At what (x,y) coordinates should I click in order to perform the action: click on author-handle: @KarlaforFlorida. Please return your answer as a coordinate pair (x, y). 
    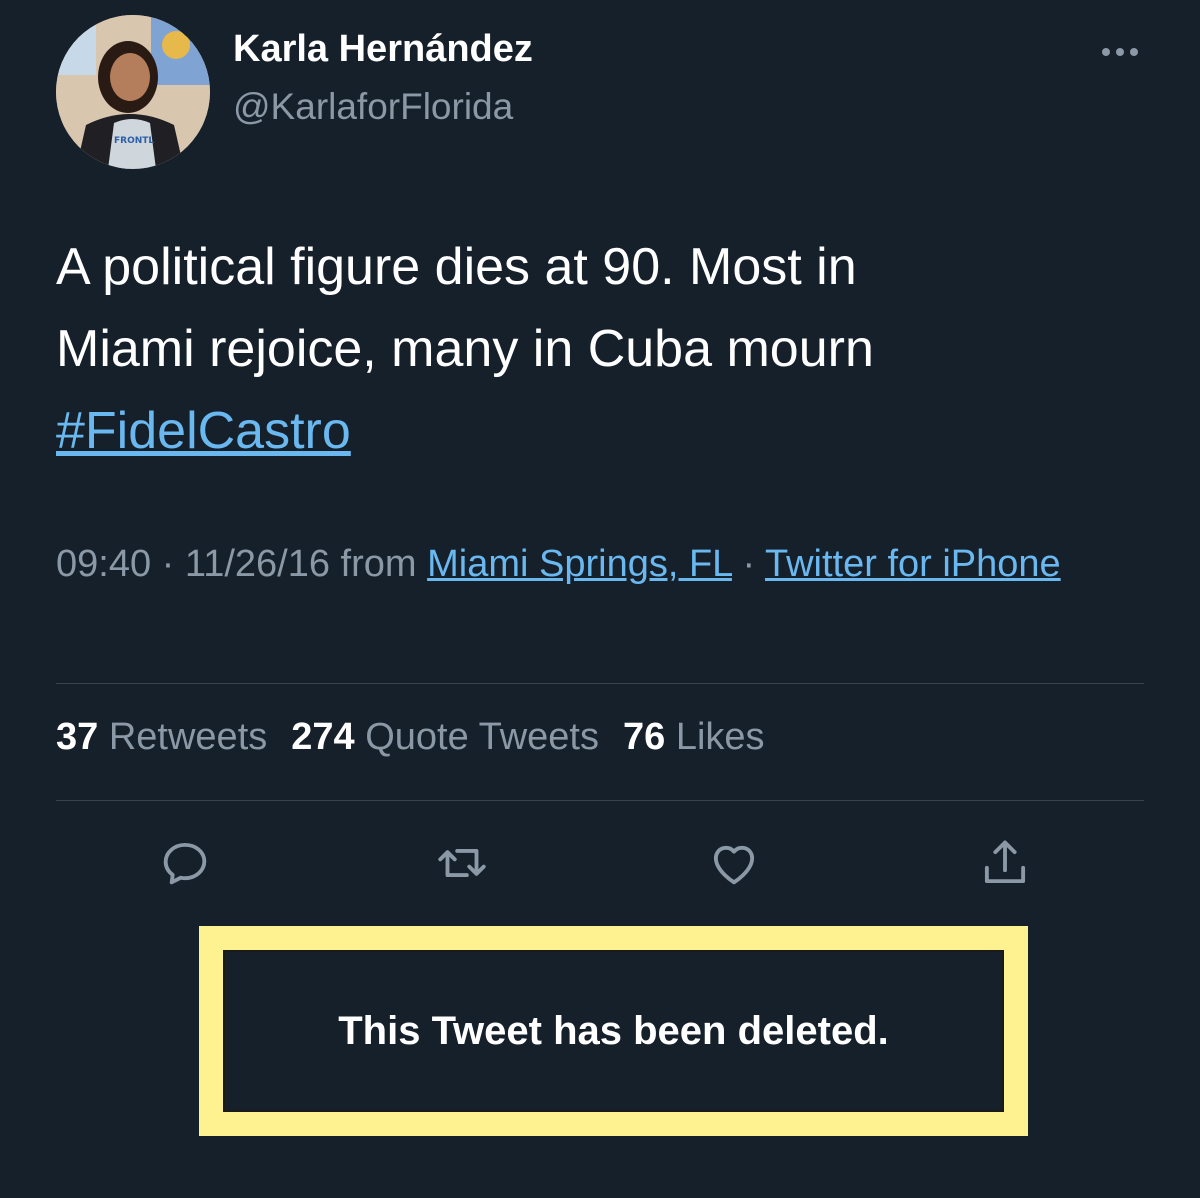
    Looking at the image, I should click on (373, 107).